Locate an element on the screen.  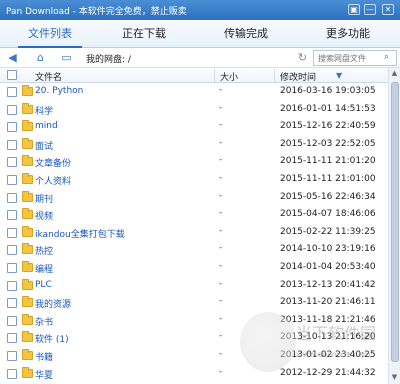
column-header-size: 大小 is located at coordinates (229, 76).